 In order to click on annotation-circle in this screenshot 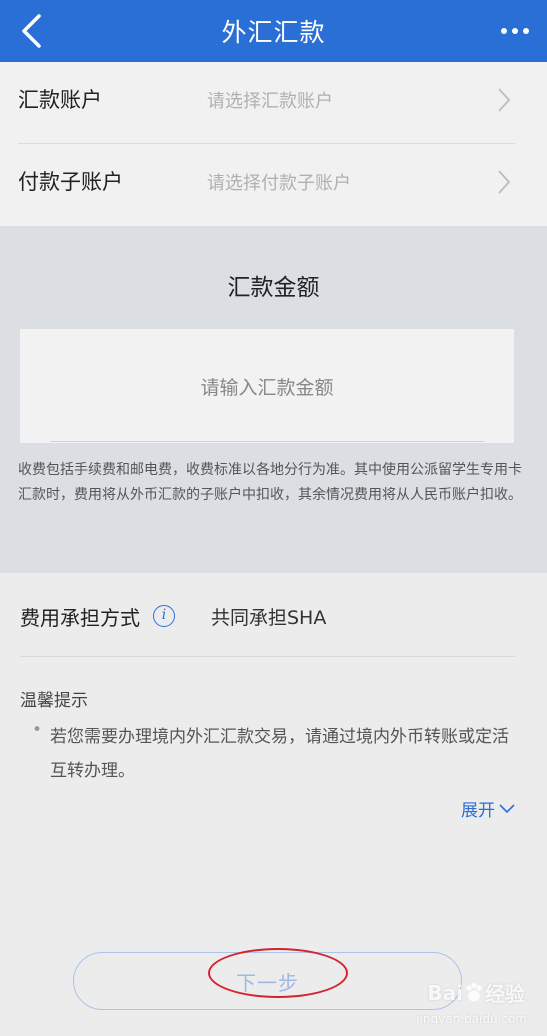, I will do `click(278, 973)`.